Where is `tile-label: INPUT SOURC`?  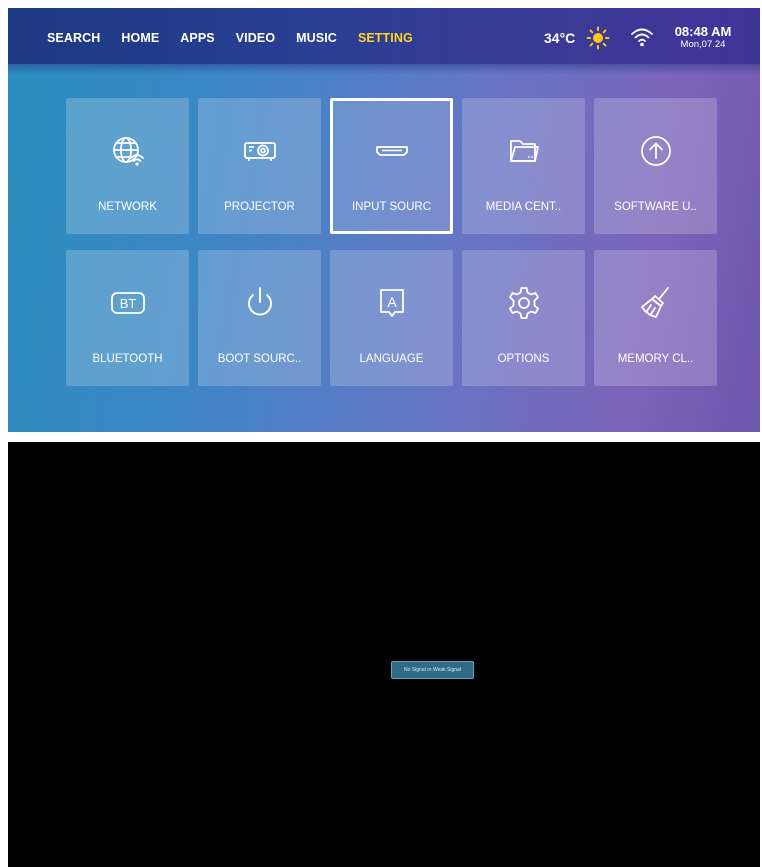 tile-label: INPUT SOURC is located at coordinates (391, 207).